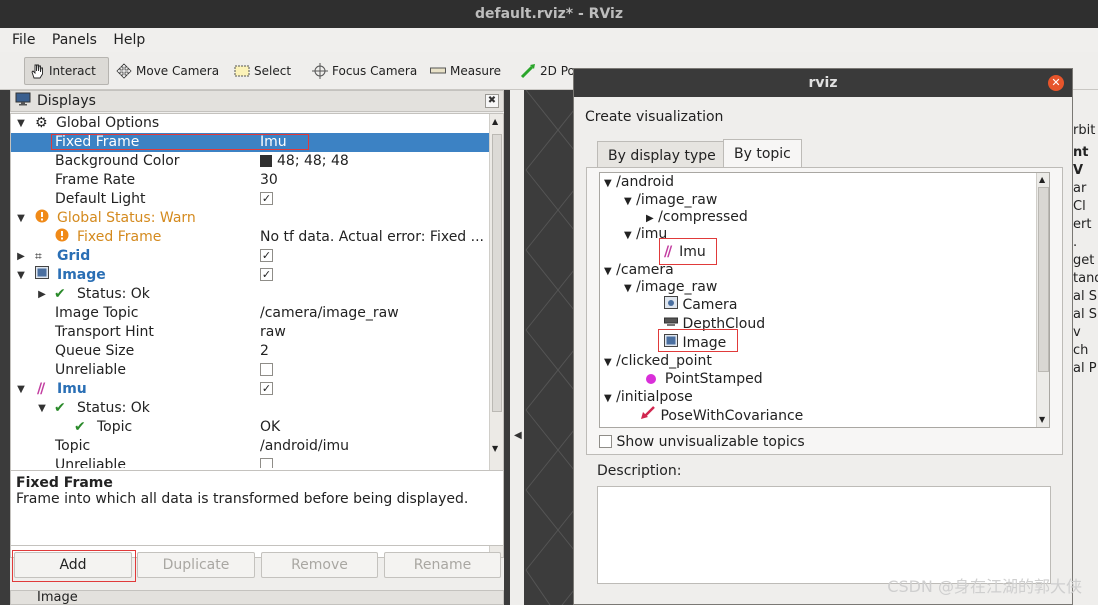 This screenshot has height=605, width=1098. What do you see at coordinates (250, 294) in the screenshot?
I see `tree-row-image-status: ▶ ✔ Status: Ok` at bounding box center [250, 294].